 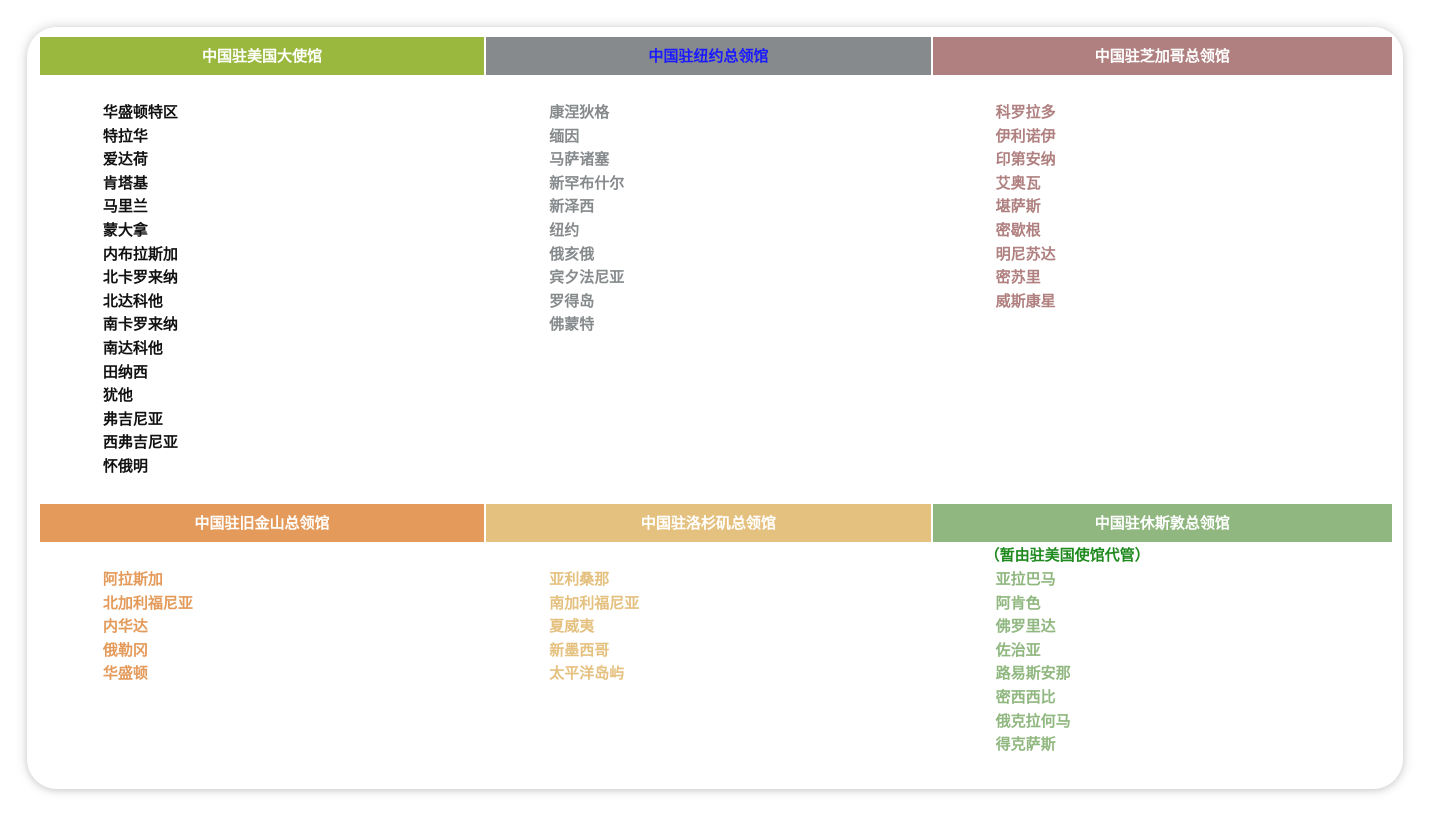 What do you see at coordinates (262, 56) in the screenshot?
I see `section-header: 中国驻美国大使馆` at bounding box center [262, 56].